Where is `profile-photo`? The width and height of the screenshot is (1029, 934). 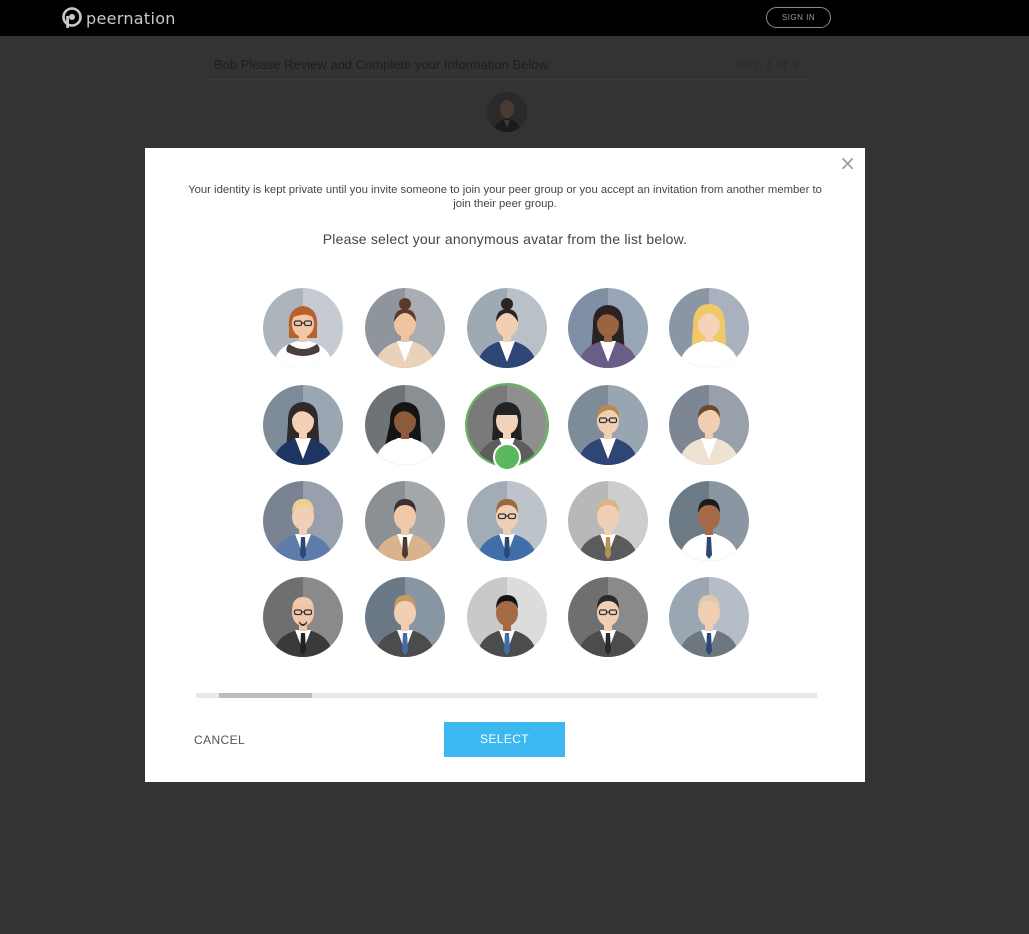 profile-photo is located at coordinates (507, 112).